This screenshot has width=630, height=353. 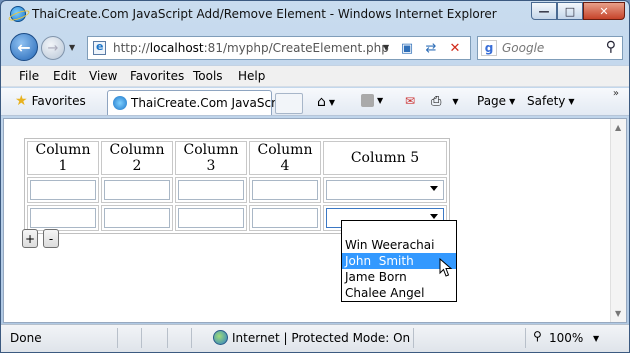 I want to click on mouse-cursor-icon, so click(x=446, y=267).